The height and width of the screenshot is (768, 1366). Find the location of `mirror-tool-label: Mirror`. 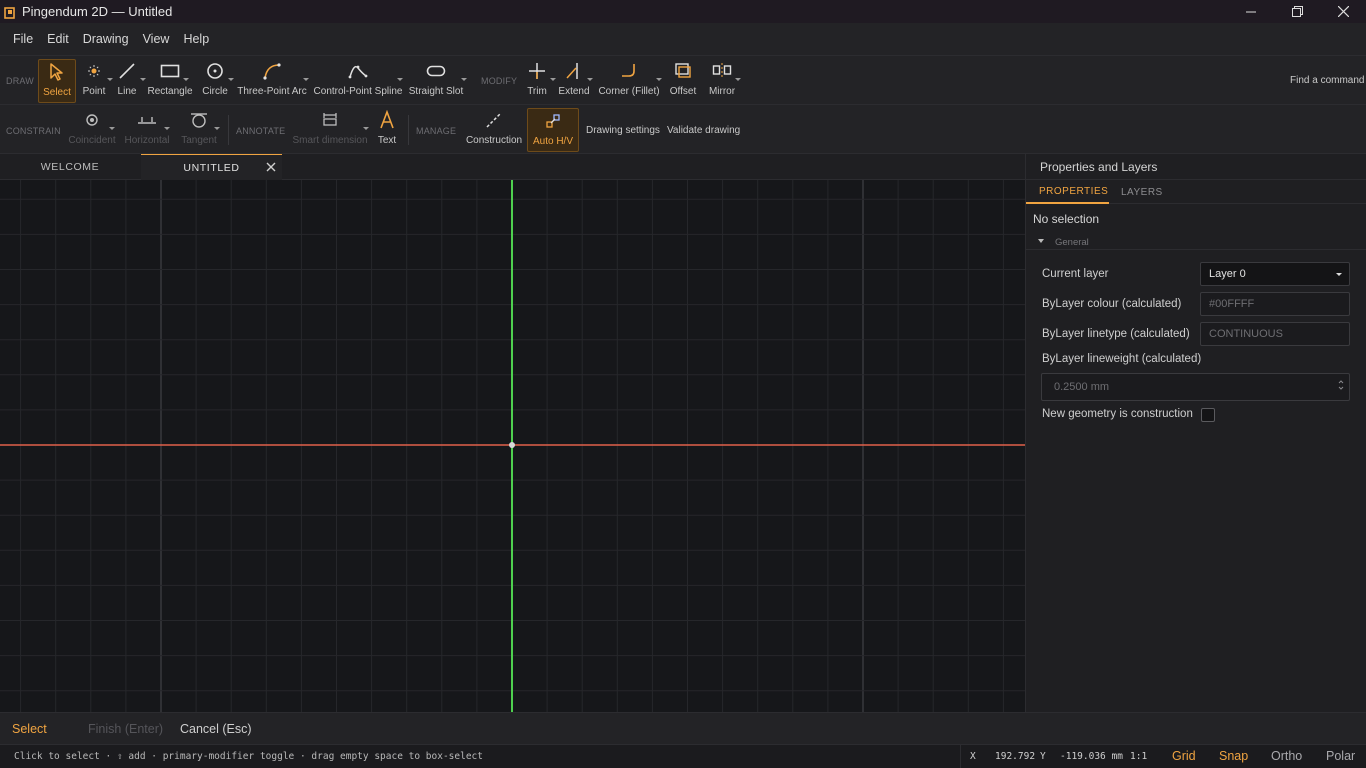

mirror-tool-label: Mirror is located at coordinates (722, 91).